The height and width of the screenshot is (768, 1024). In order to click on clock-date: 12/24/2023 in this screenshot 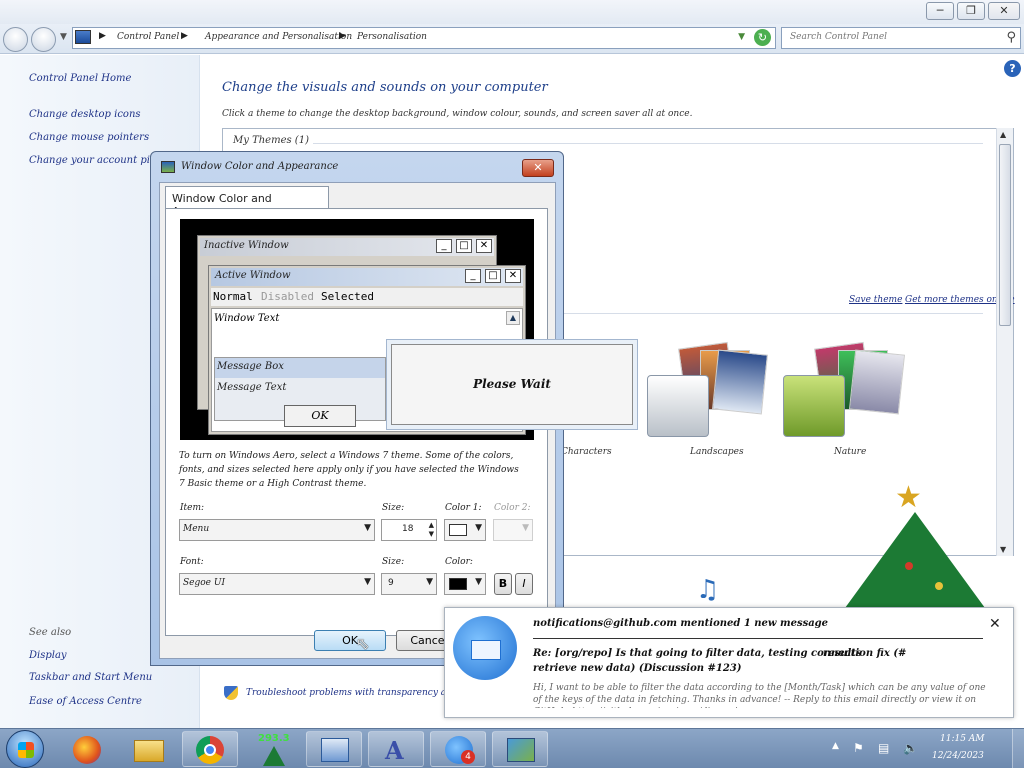, I will do `click(958, 756)`.